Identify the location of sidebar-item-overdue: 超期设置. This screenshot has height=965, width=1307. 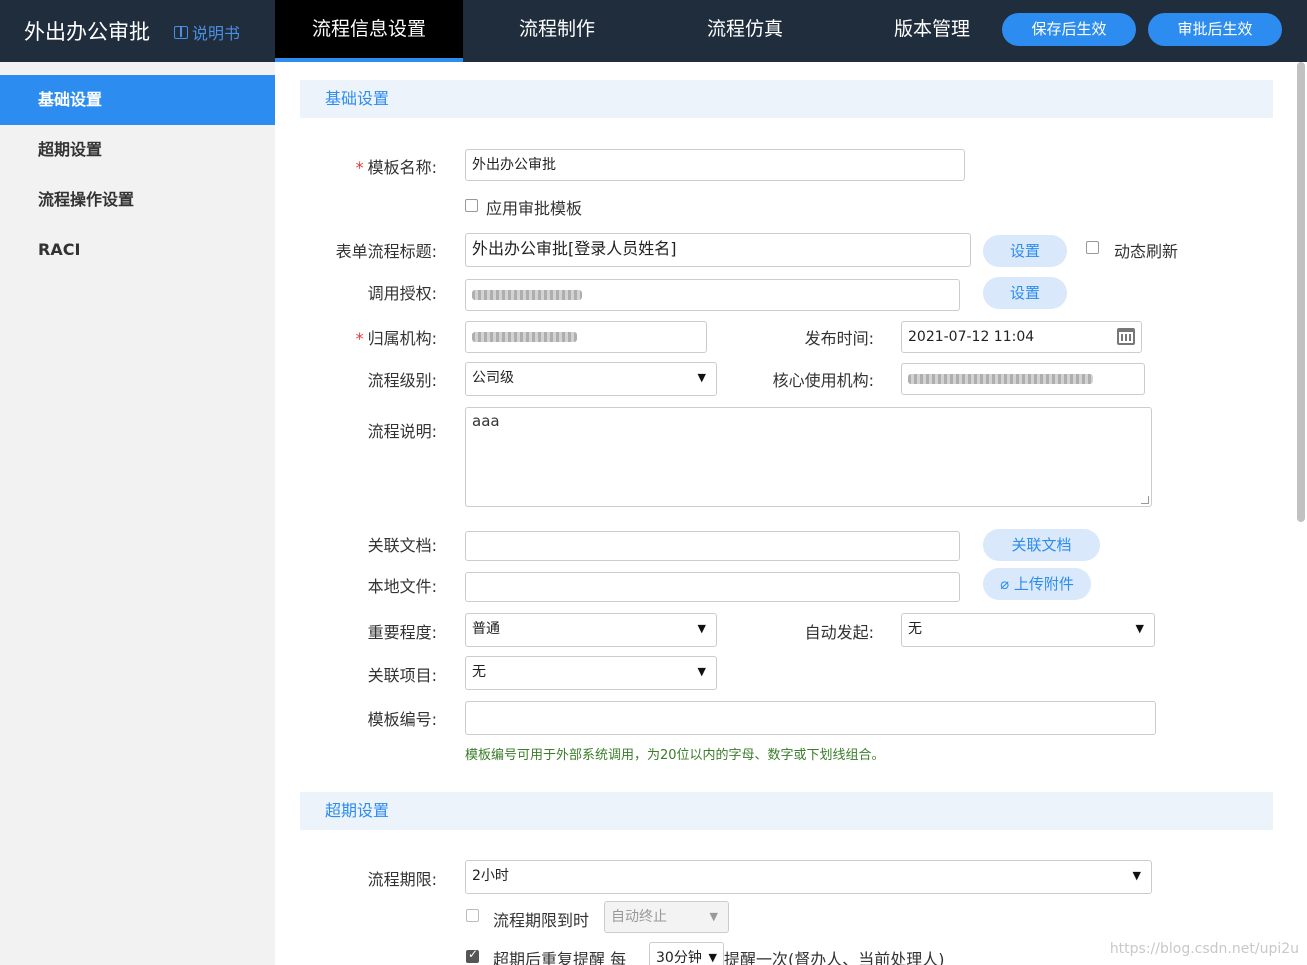
(137, 150).